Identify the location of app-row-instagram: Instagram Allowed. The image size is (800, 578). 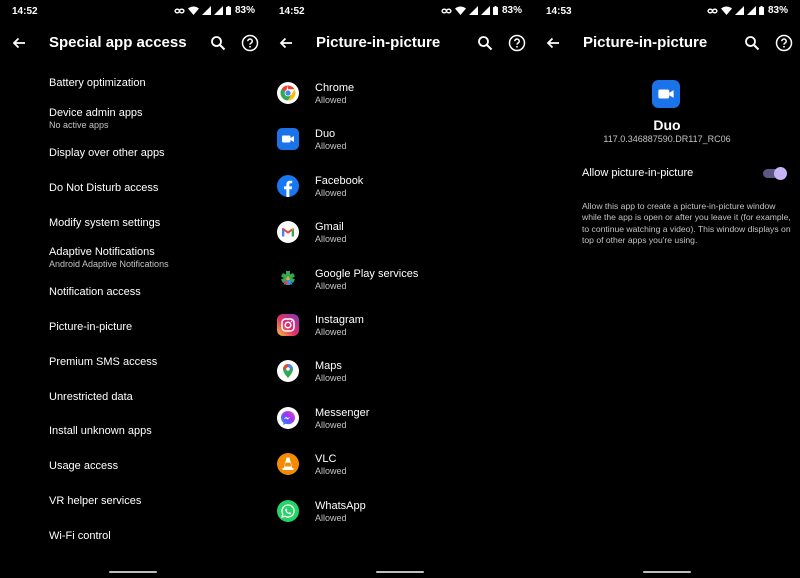
(400, 327).